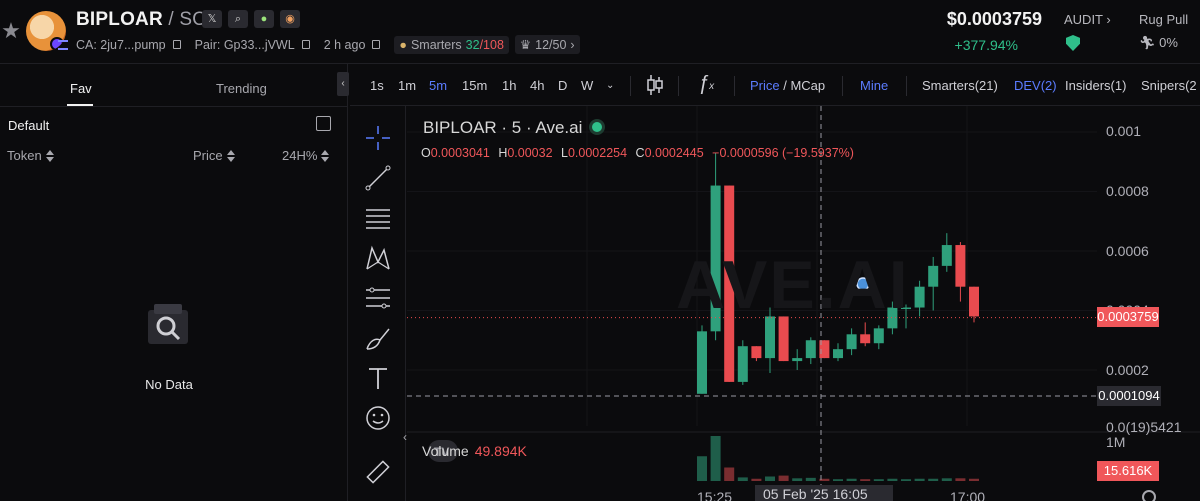 The width and height of the screenshot is (1200, 501). What do you see at coordinates (610, 85) in the screenshot?
I see `chevron-down-icon: ⌄` at bounding box center [610, 85].